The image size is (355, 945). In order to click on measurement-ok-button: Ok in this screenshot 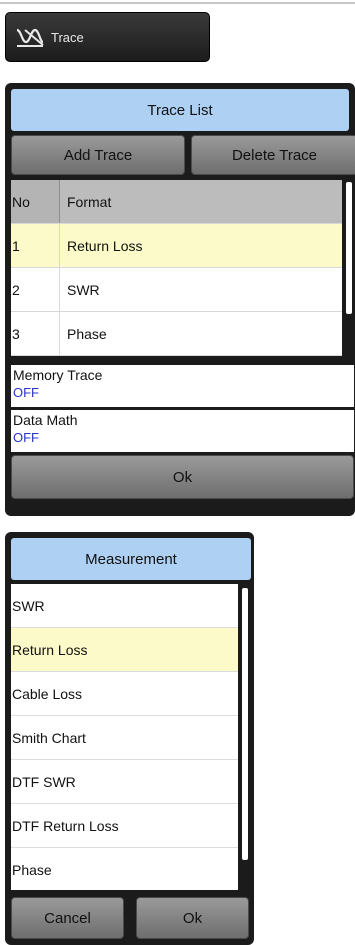, I will do `click(192, 918)`.